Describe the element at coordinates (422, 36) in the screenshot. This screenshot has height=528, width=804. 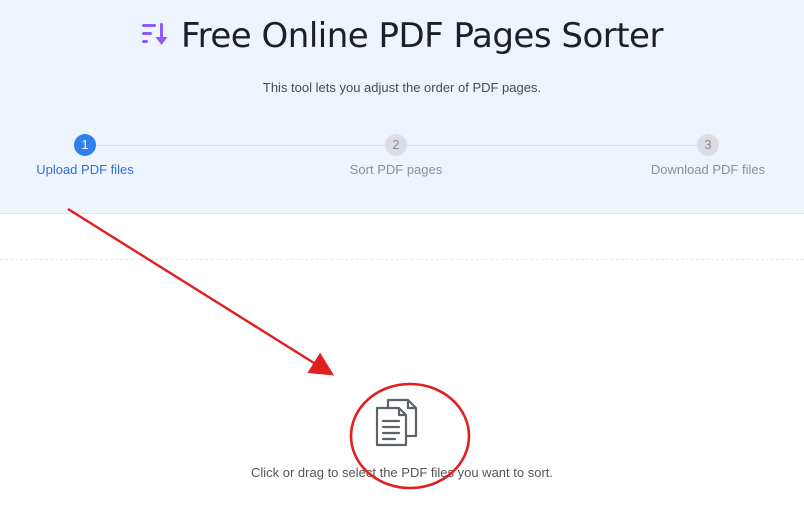
I see `page-title: Free Online PDF Pages Sorter` at that location.